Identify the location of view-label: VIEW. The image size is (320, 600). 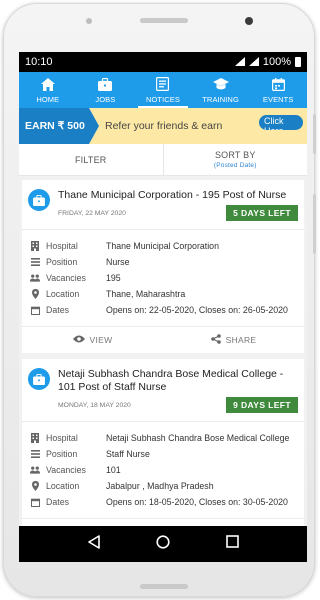
(101, 340).